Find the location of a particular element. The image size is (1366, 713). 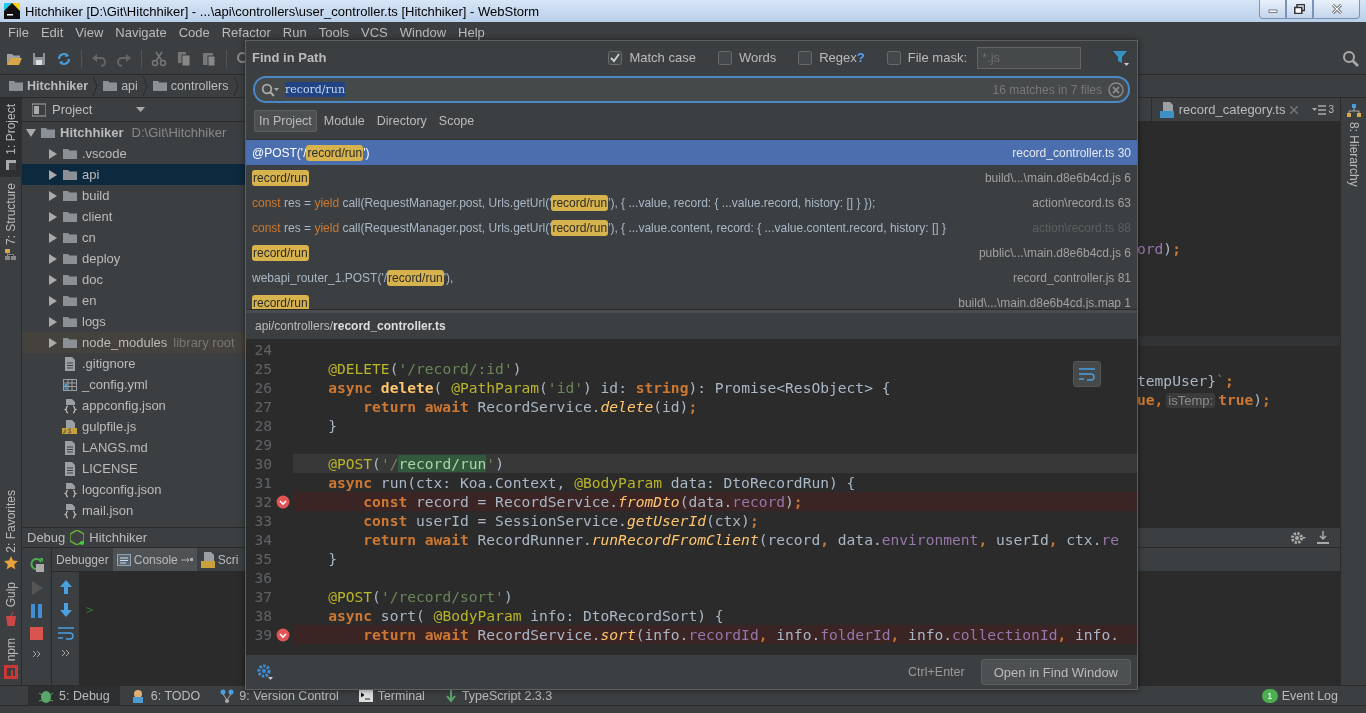

option-label: Match case is located at coordinates (662, 57).